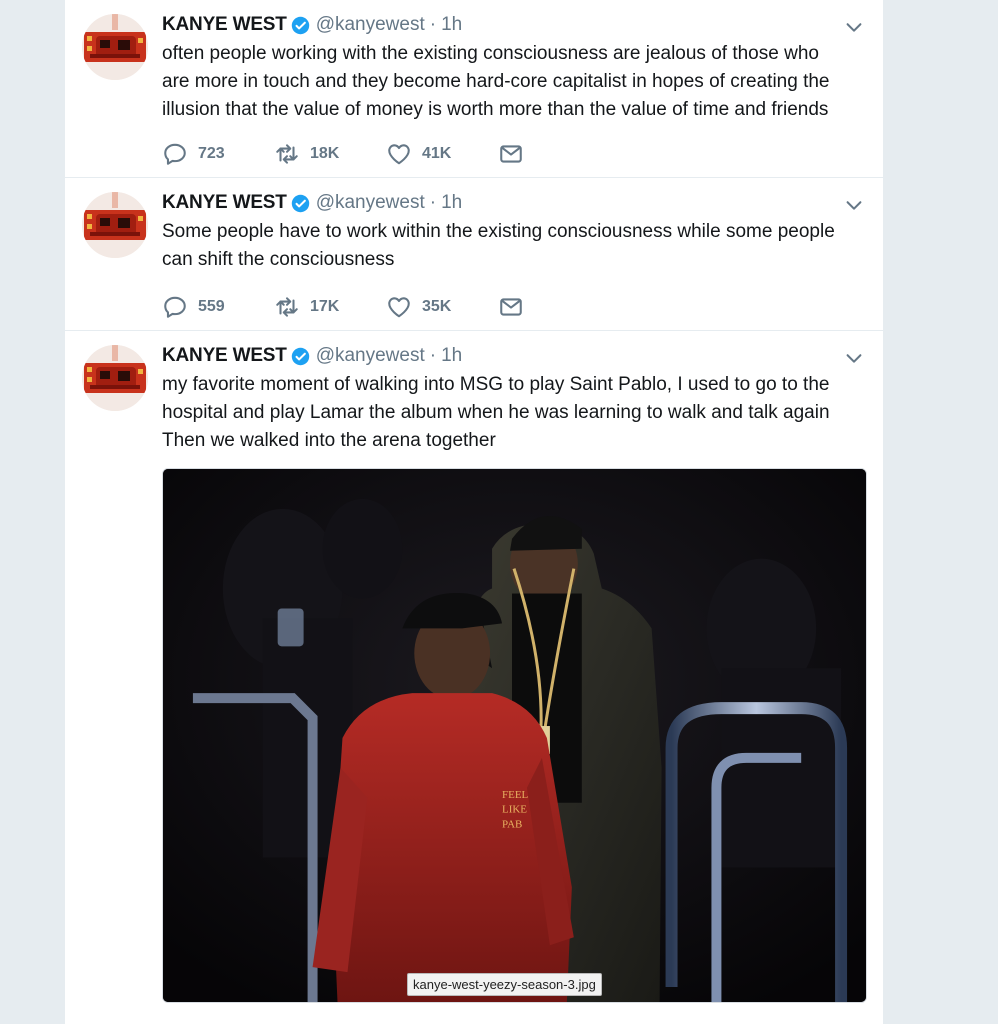  I want to click on like-count: 41K, so click(437, 153).